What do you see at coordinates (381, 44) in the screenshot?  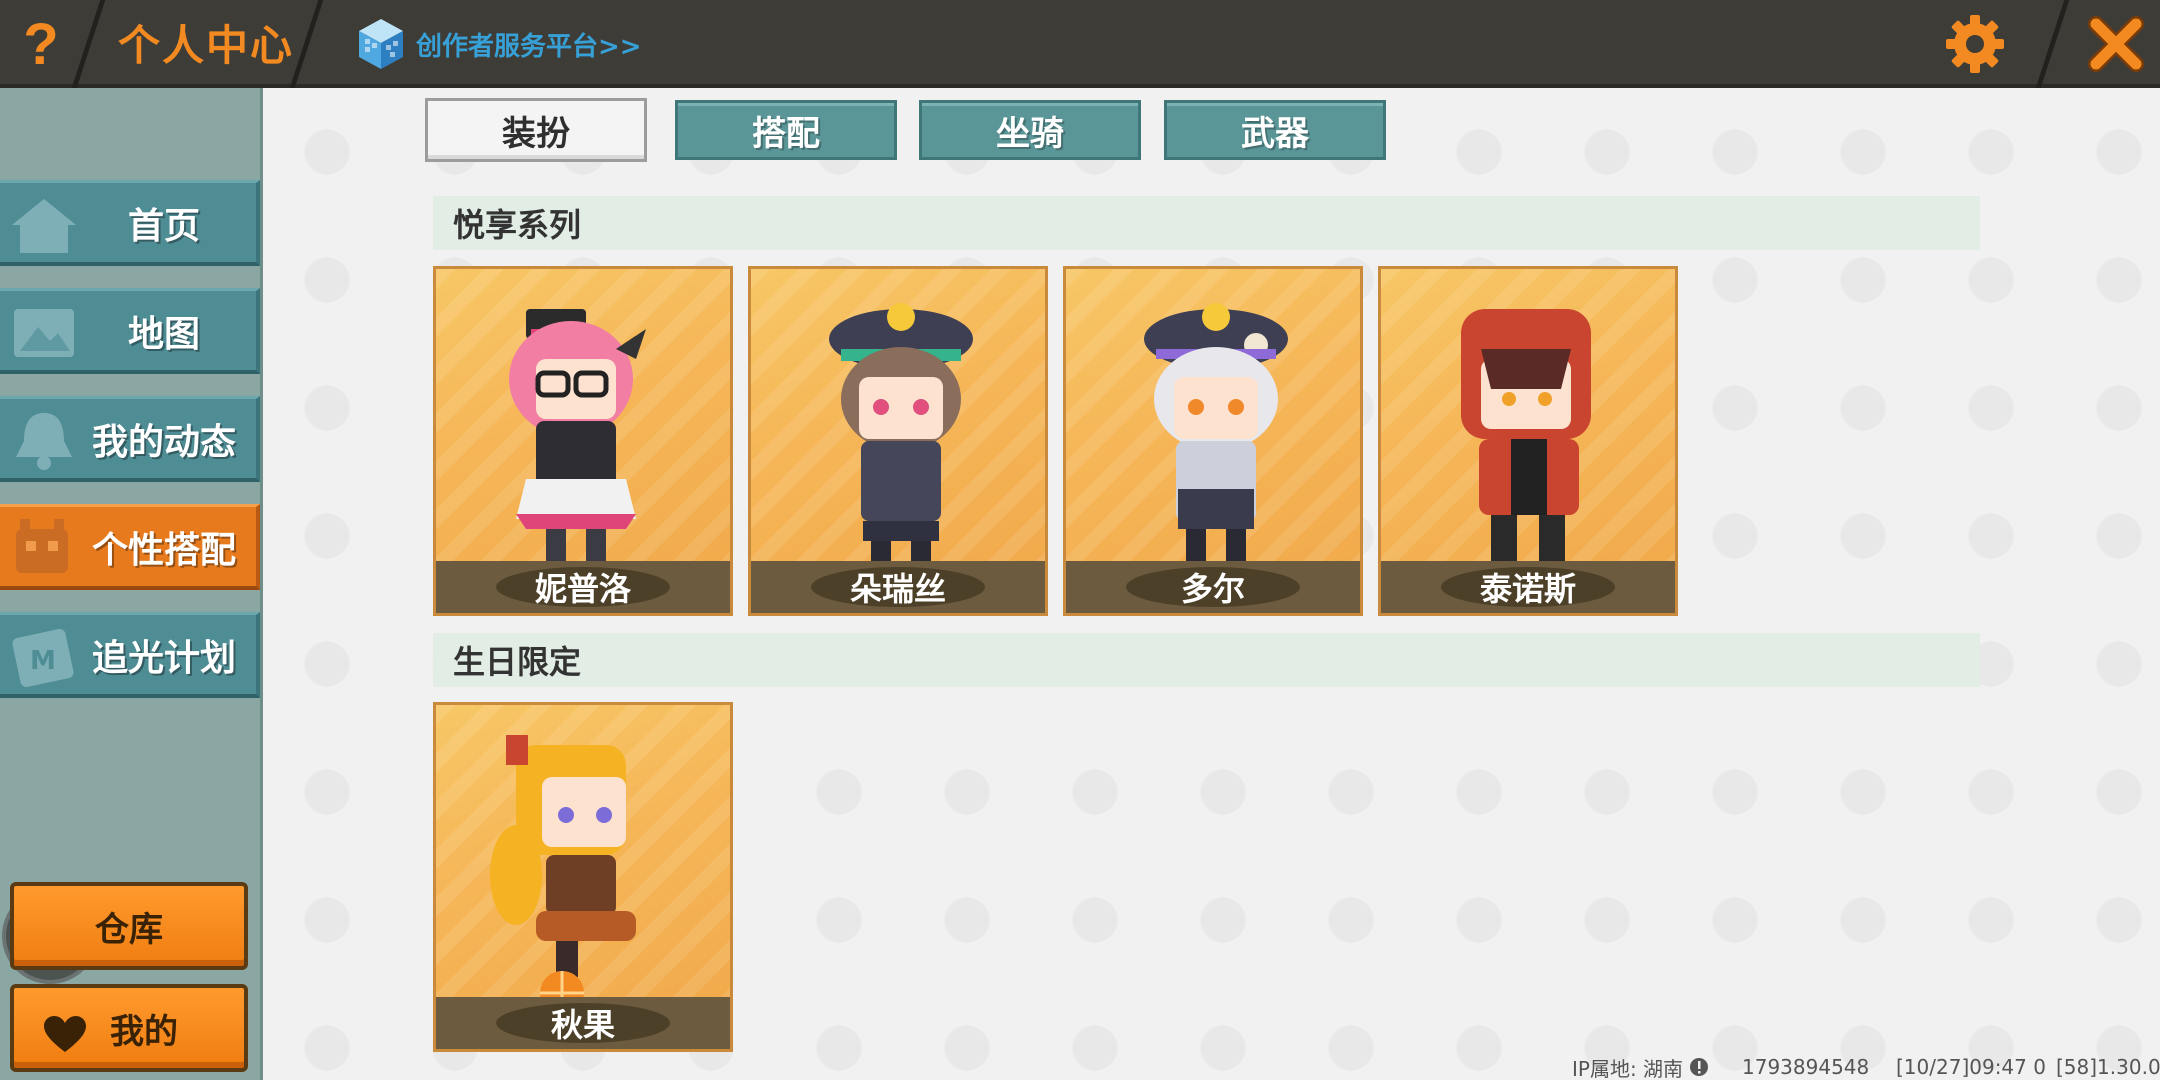 I see `cube-icon` at bounding box center [381, 44].